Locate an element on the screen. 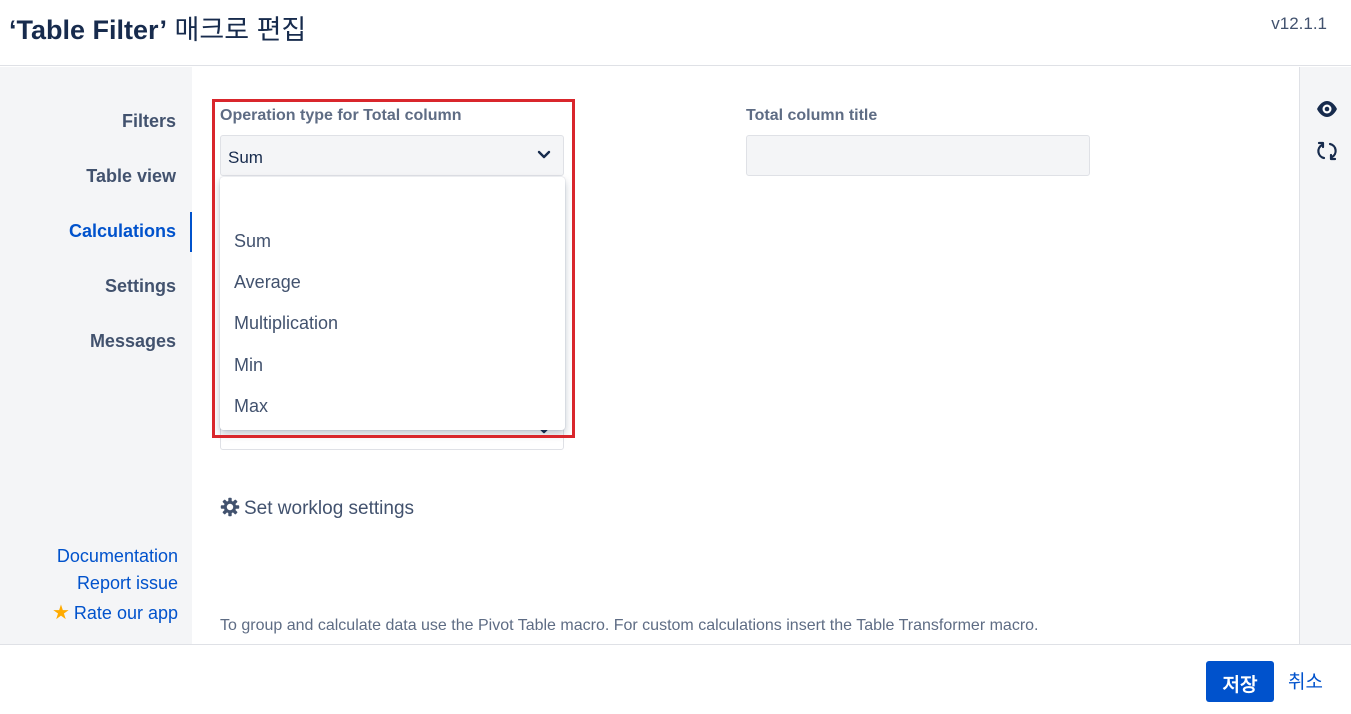 Image resolution: width=1351 pixels, height=714 pixels. sidebar-item-filters: Filters is located at coordinates (149, 121).